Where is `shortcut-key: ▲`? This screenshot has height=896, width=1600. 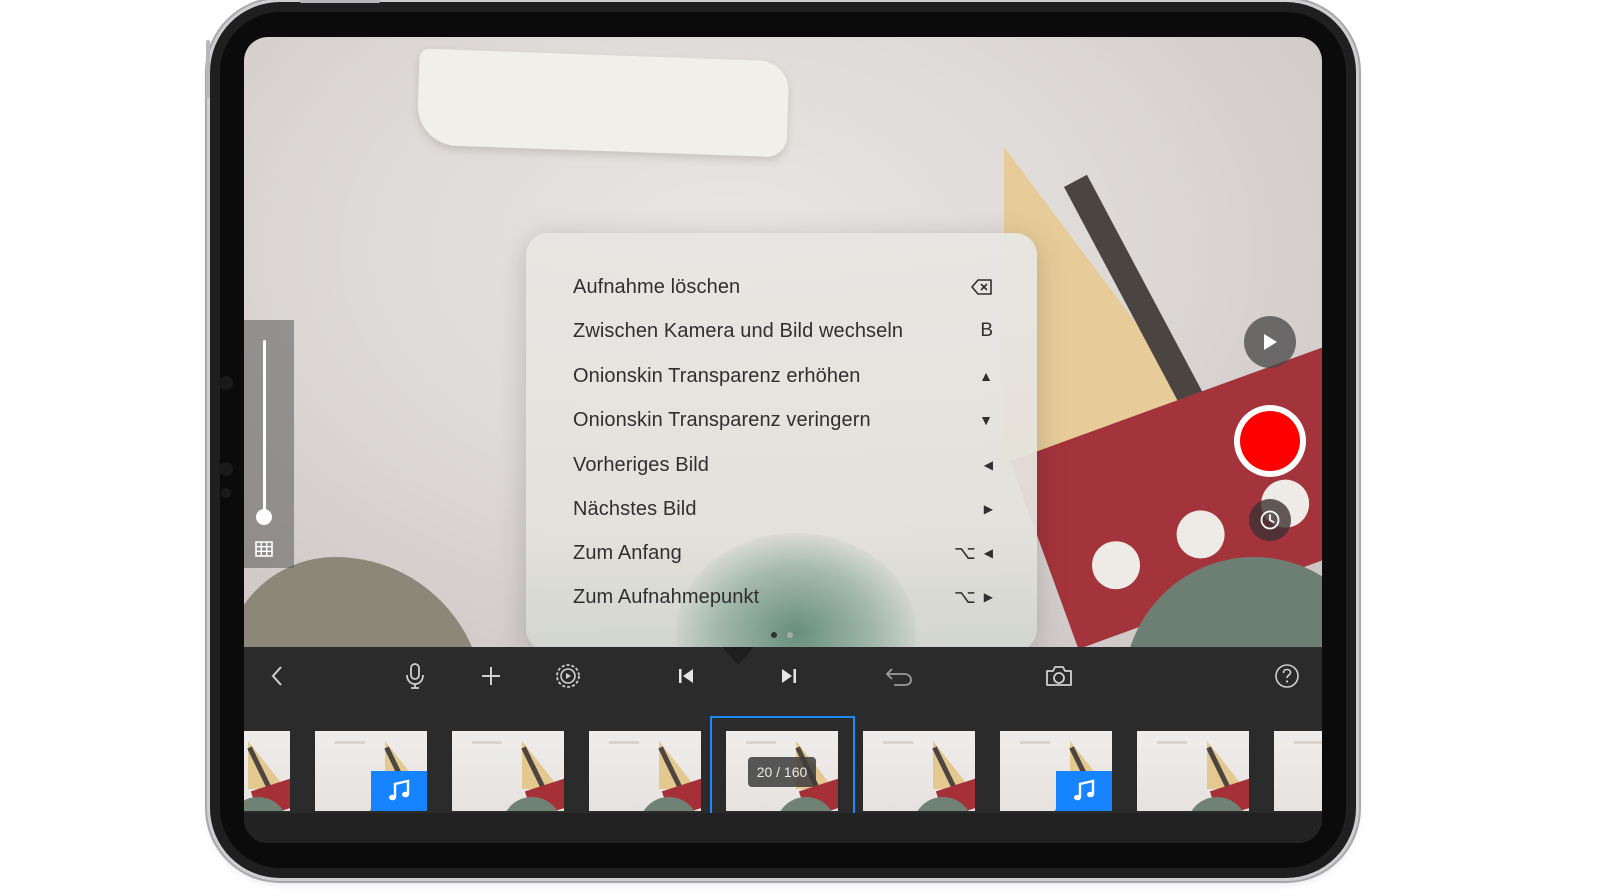
shortcut-key: ▲ is located at coordinates (986, 376).